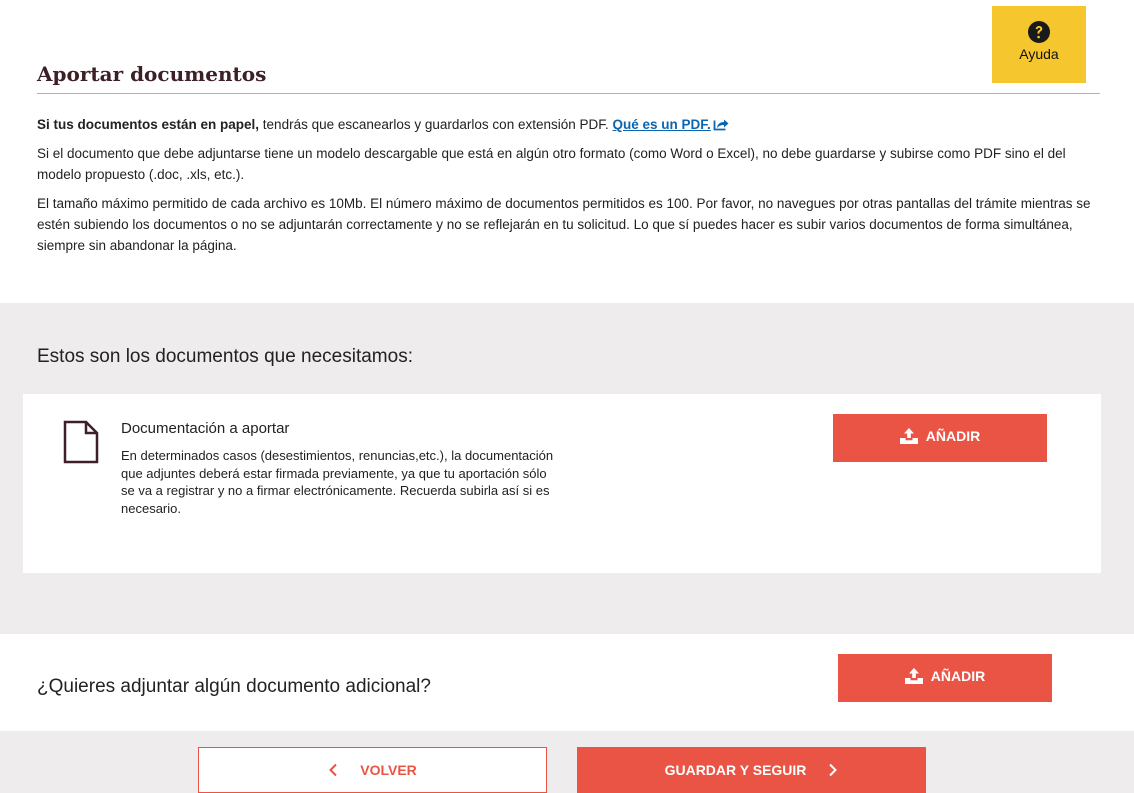 The height and width of the screenshot is (793, 1134). What do you see at coordinates (721, 125) in the screenshot?
I see `external-link-icon` at bounding box center [721, 125].